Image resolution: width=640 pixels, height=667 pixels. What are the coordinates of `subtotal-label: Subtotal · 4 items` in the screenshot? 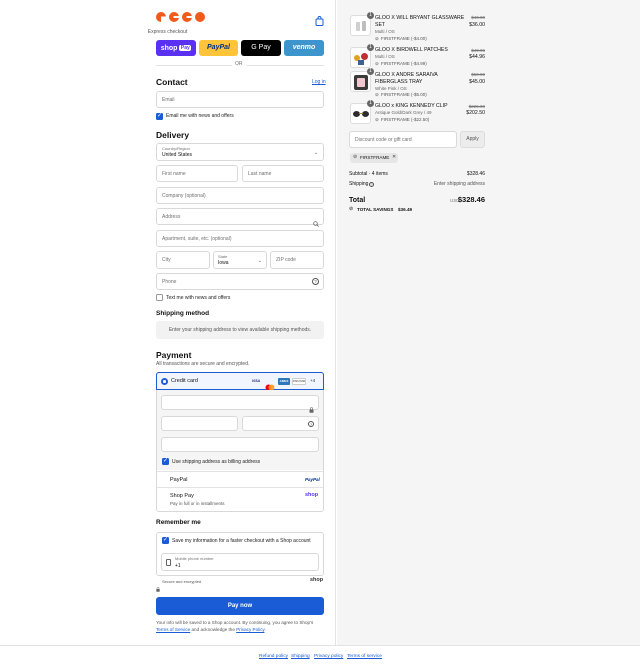 It's located at (368, 174).